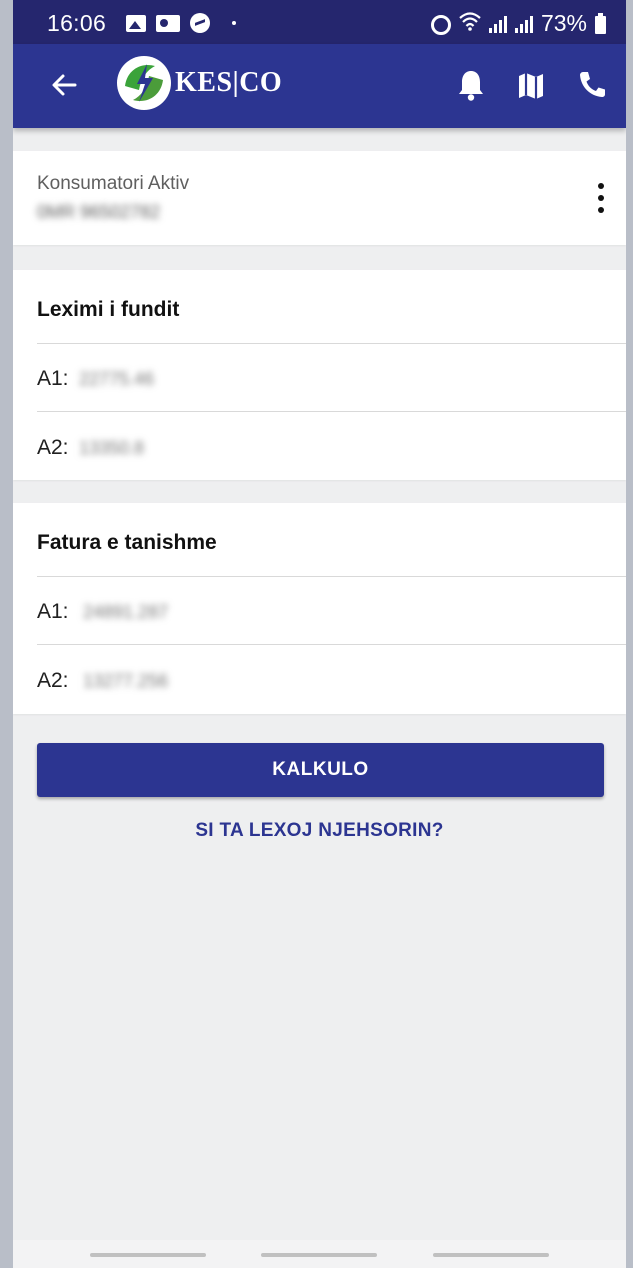 This screenshot has height=1268, width=633. Describe the element at coordinates (53, 378) in the screenshot. I see `last-reading-a1-label: A1:` at that location.